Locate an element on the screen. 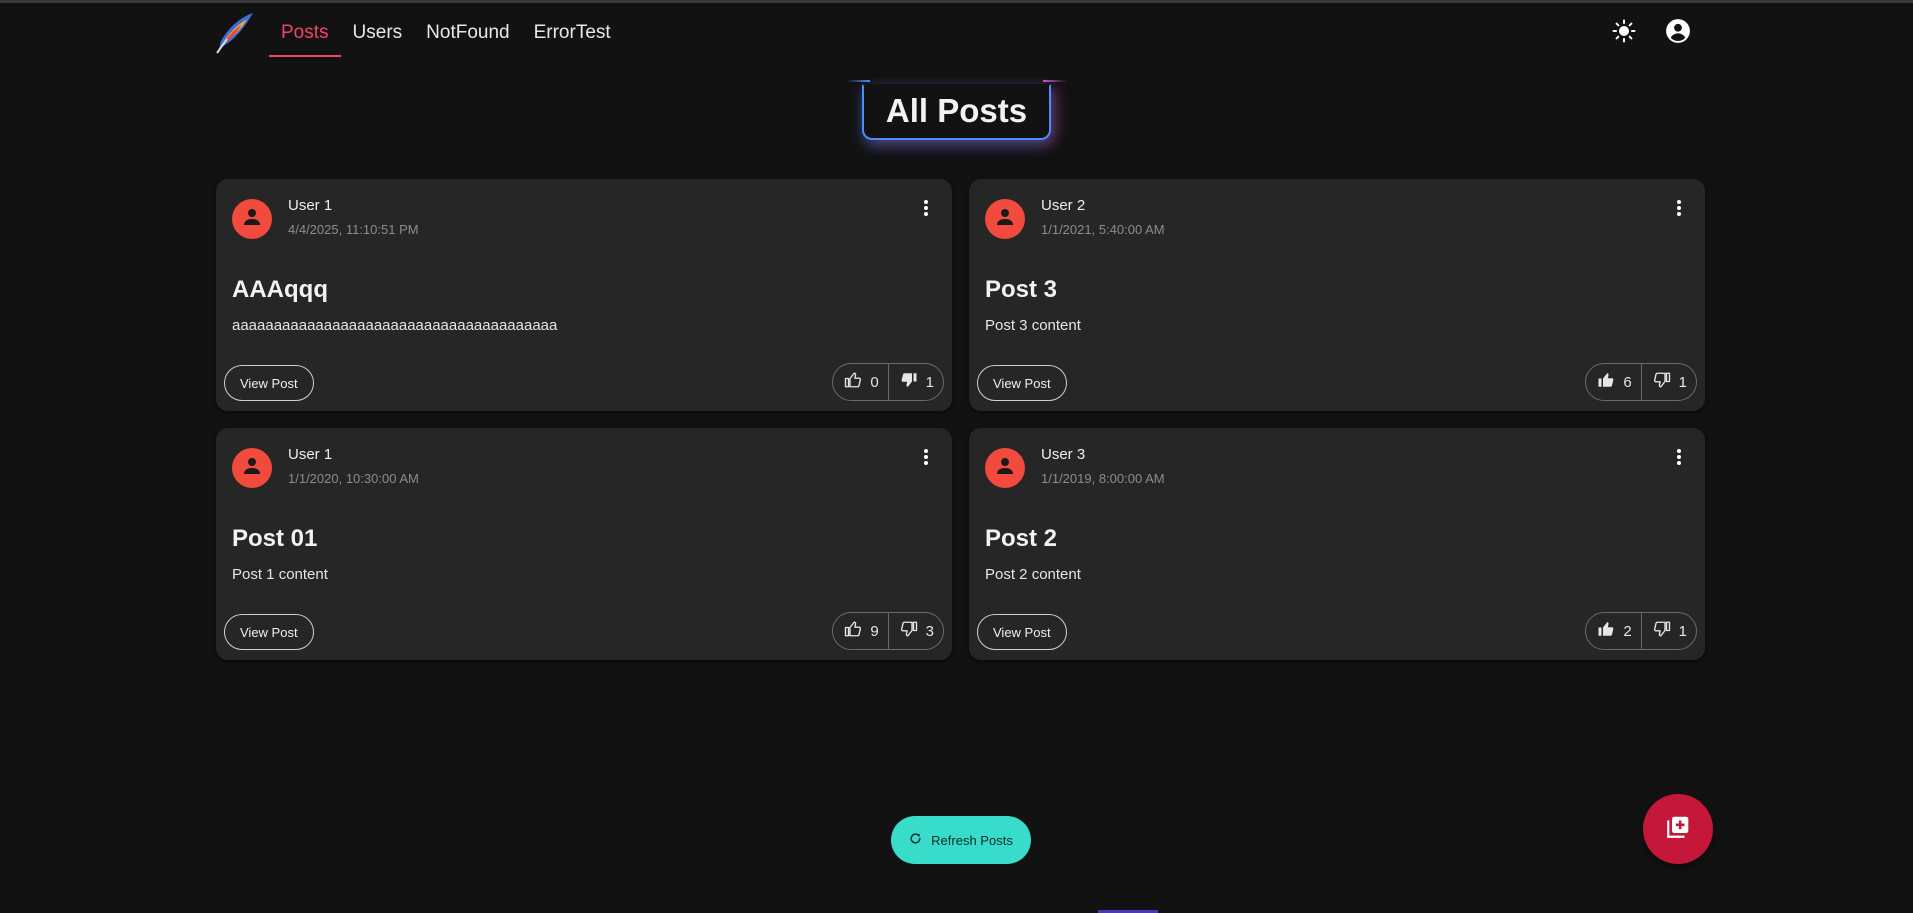  page-title: All Posts is located at coordinates (956, 110).